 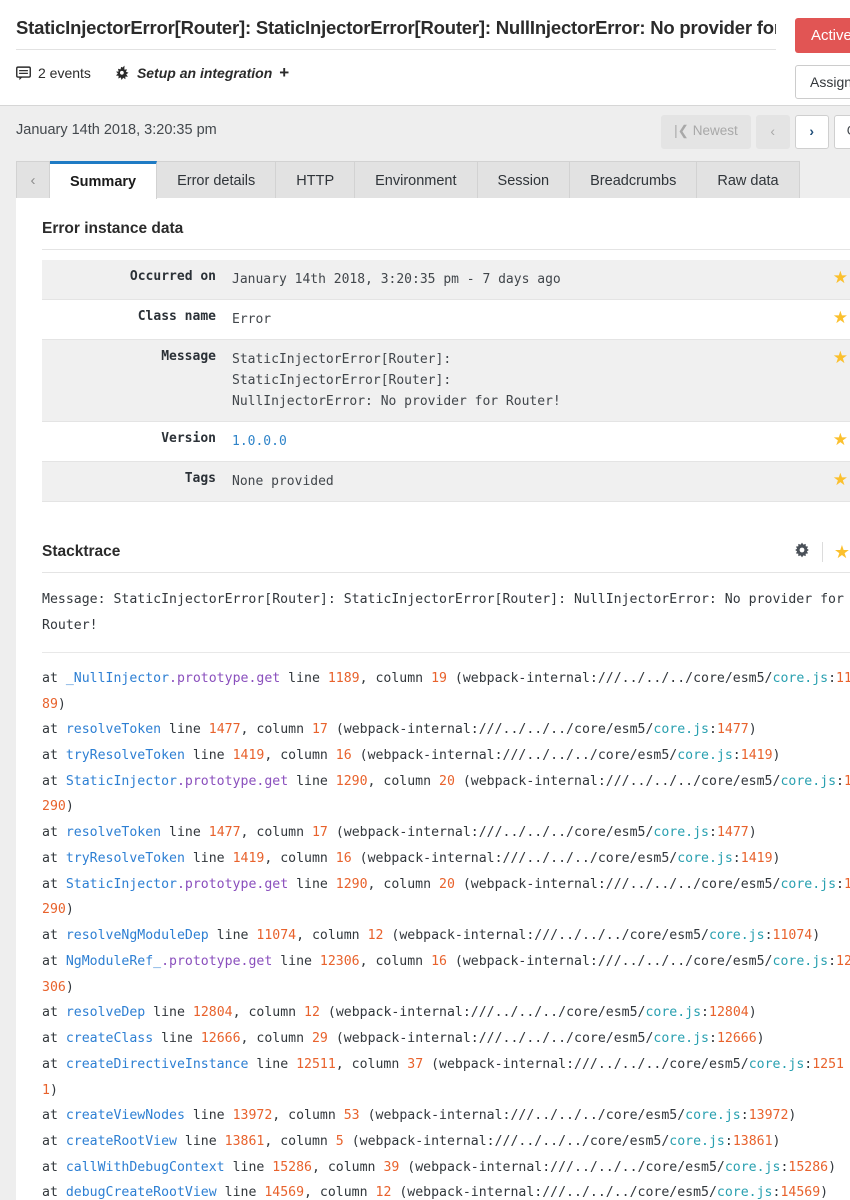 I want to click on error-instance-data-title: Error instance data, so click(x=446, y=235).